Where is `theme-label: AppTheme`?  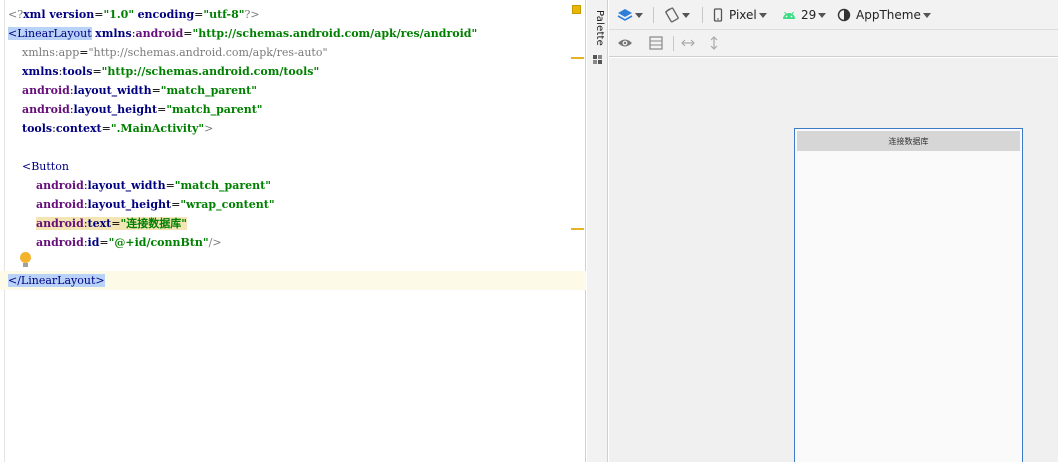
theme-label: AppTheme is located at coordinates (888, 15).